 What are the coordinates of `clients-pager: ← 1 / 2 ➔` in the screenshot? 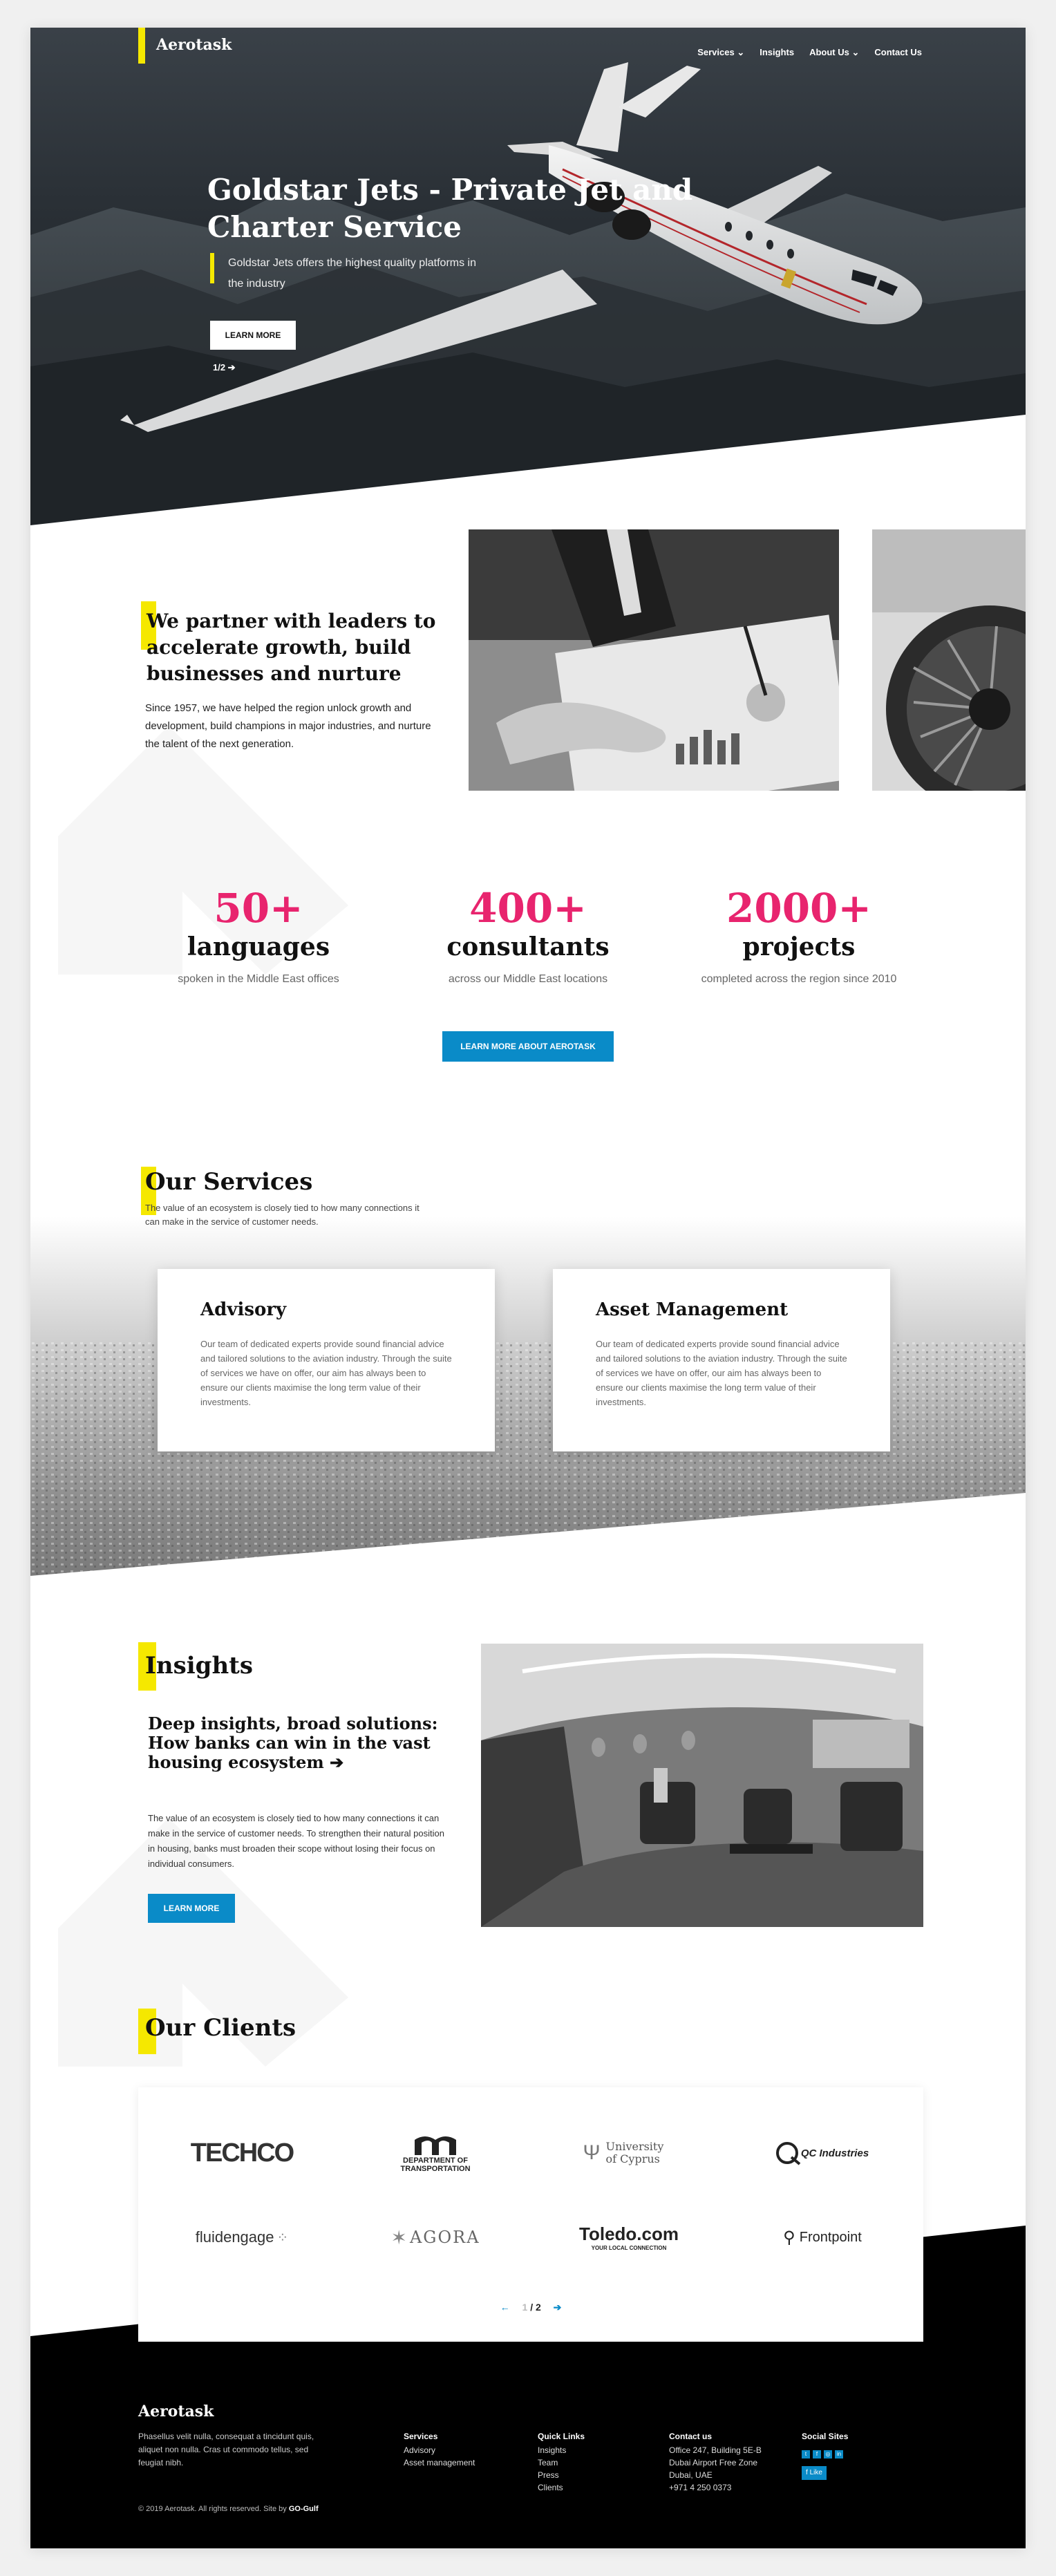 It's located at (531, 2307).